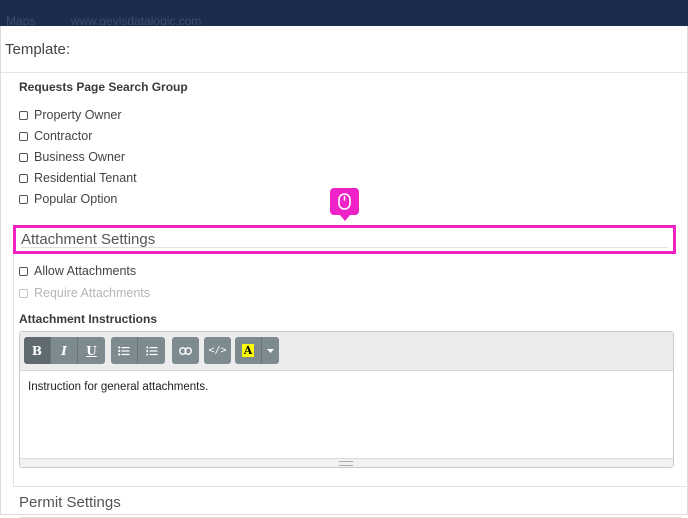 The image size is (688, 518). I want to click on editor-content: Instruction for general attachments., so click(118, 387).